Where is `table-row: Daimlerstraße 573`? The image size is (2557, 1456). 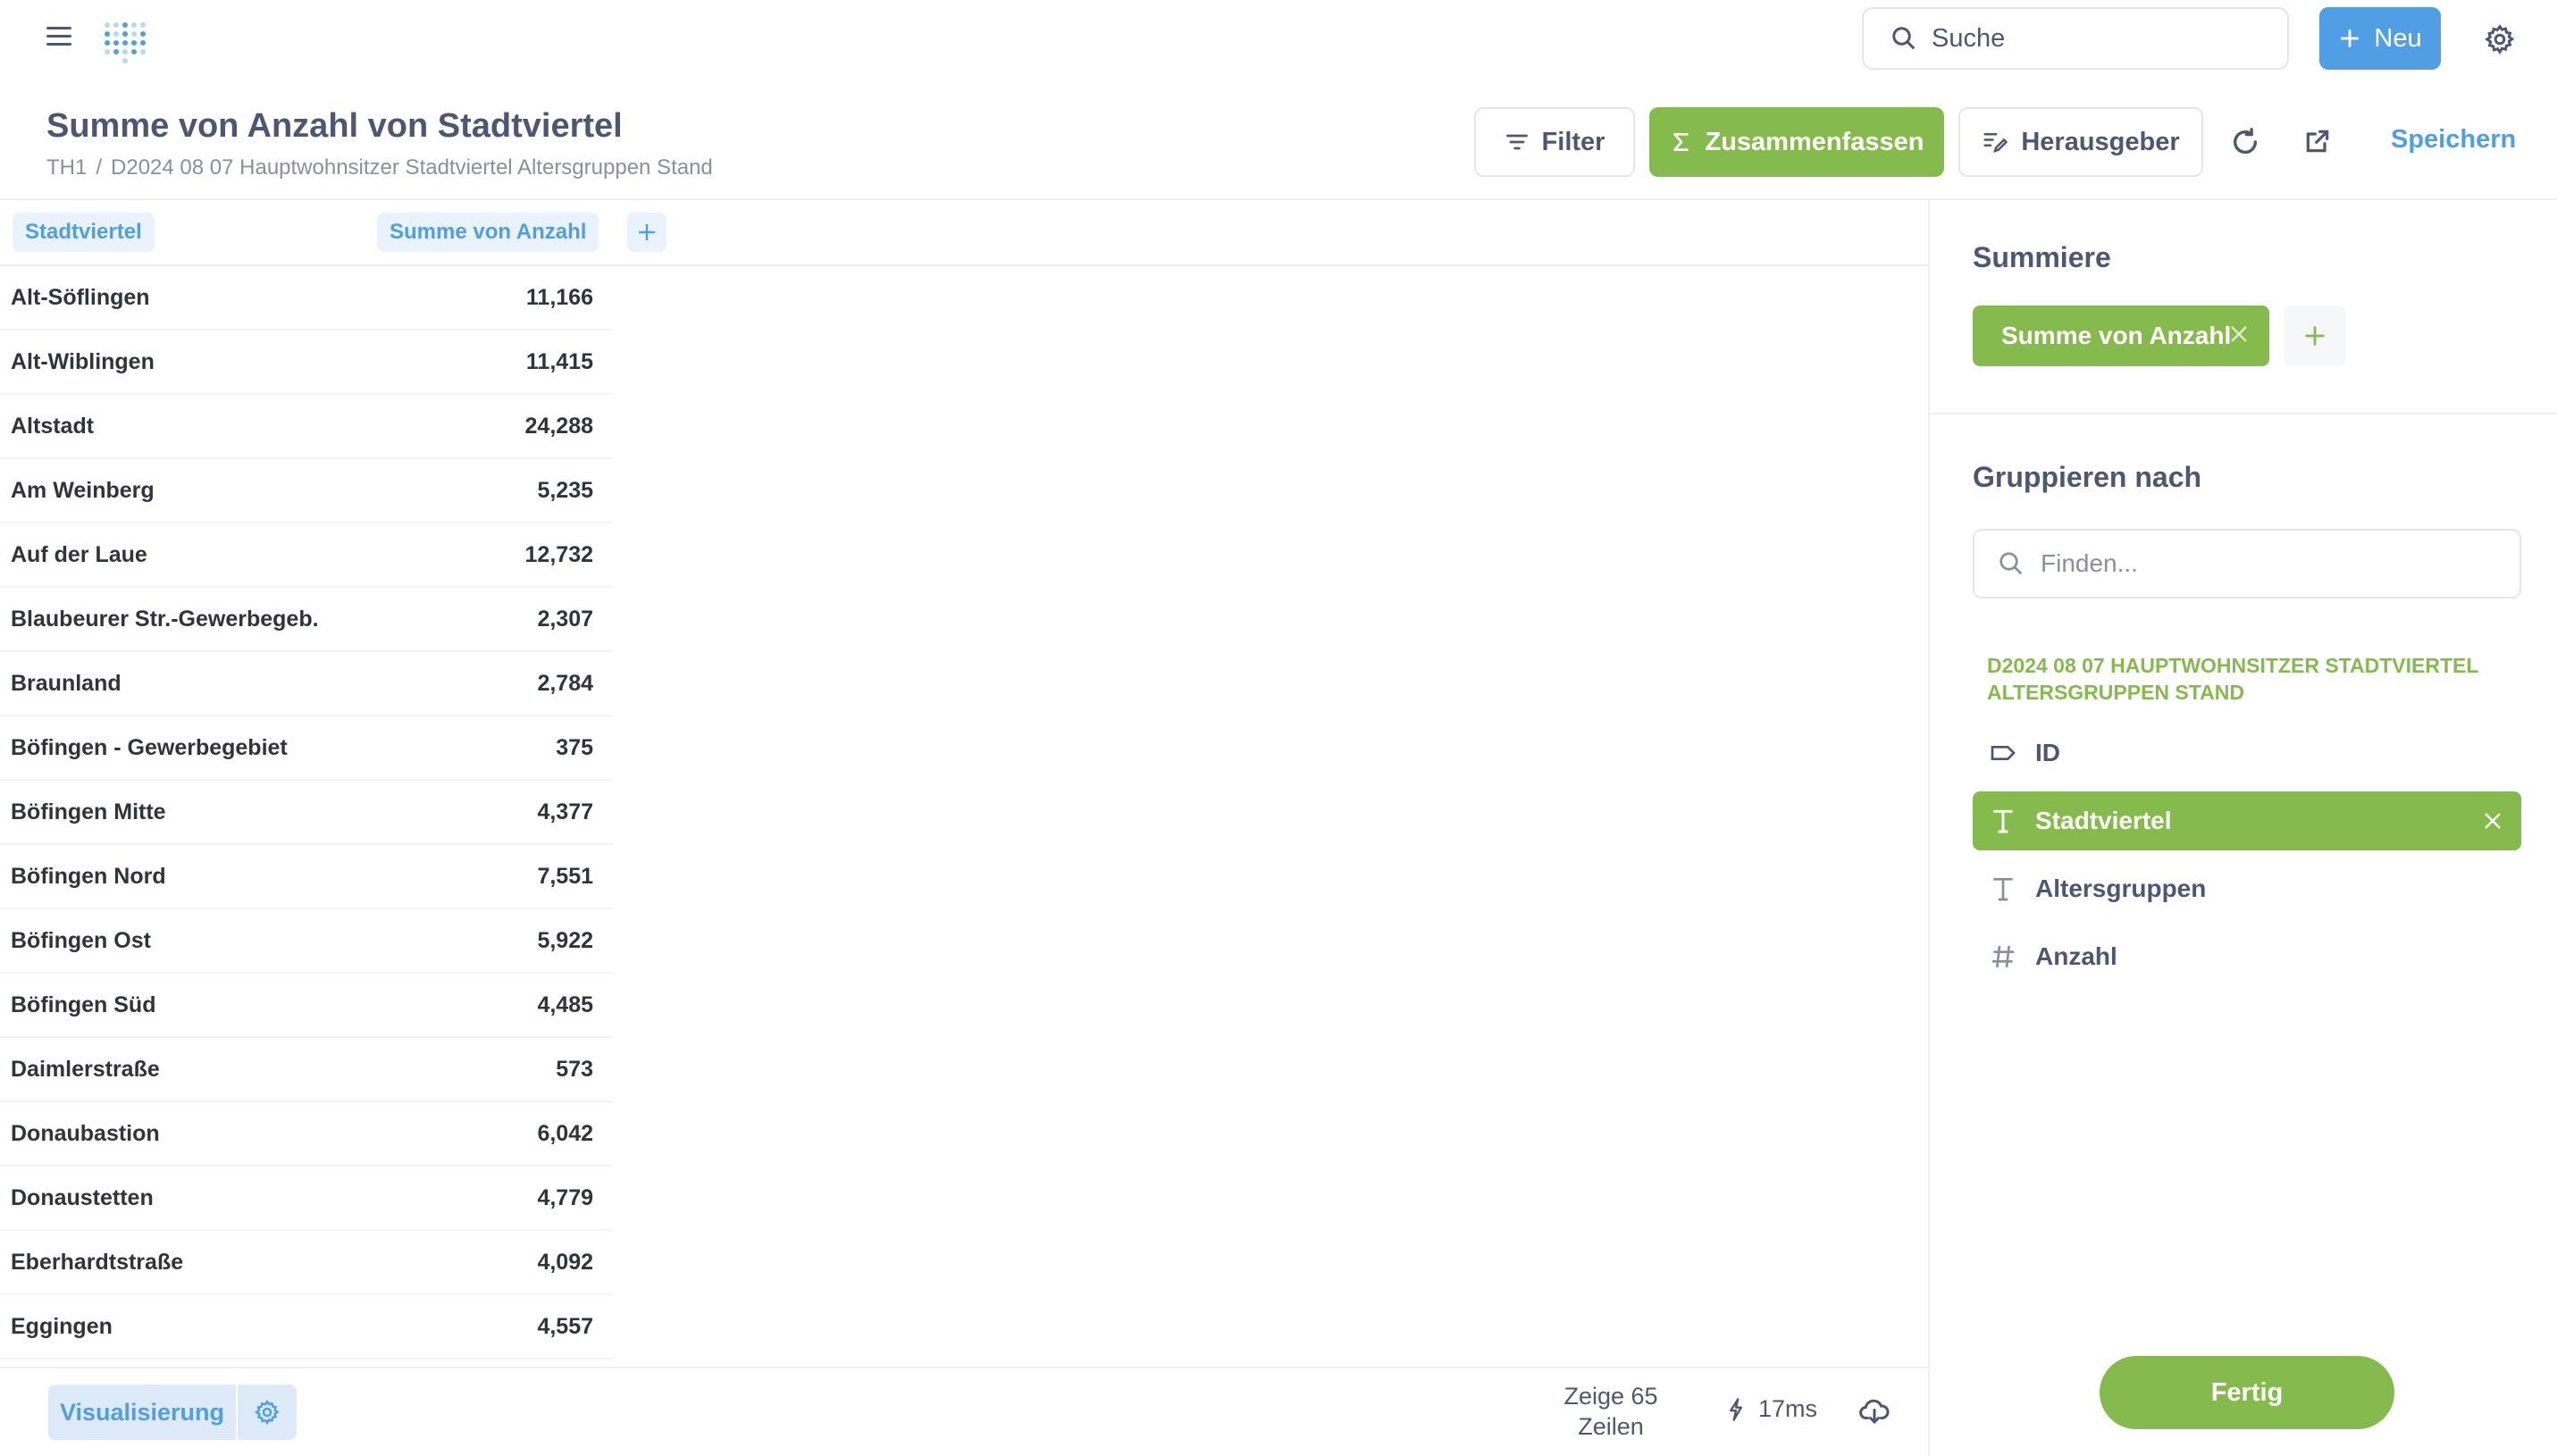 table-row: Daimlerstraße 573 is located at coordinates (307, 1070).